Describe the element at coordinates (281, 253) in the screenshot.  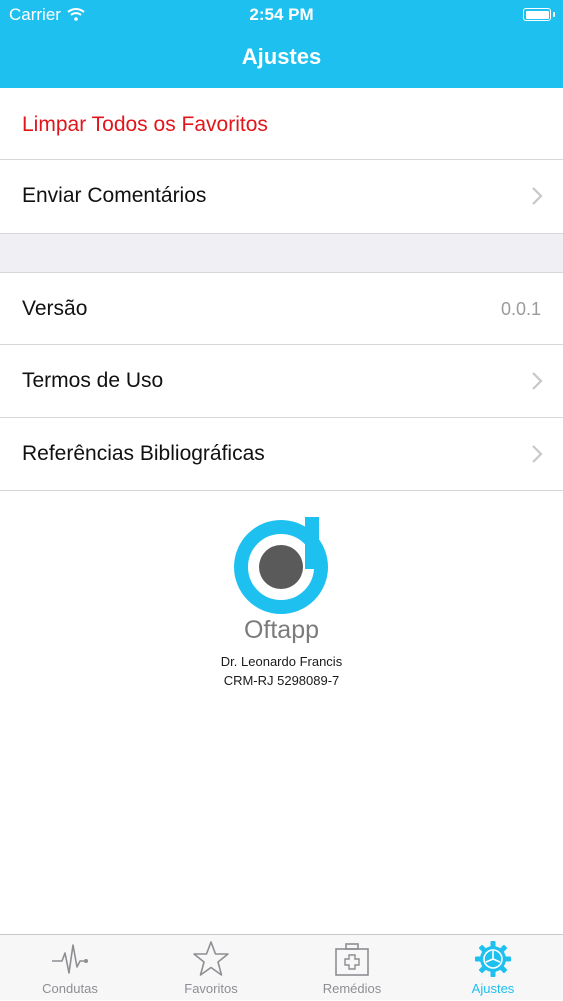
I see `section-separator` at that location.